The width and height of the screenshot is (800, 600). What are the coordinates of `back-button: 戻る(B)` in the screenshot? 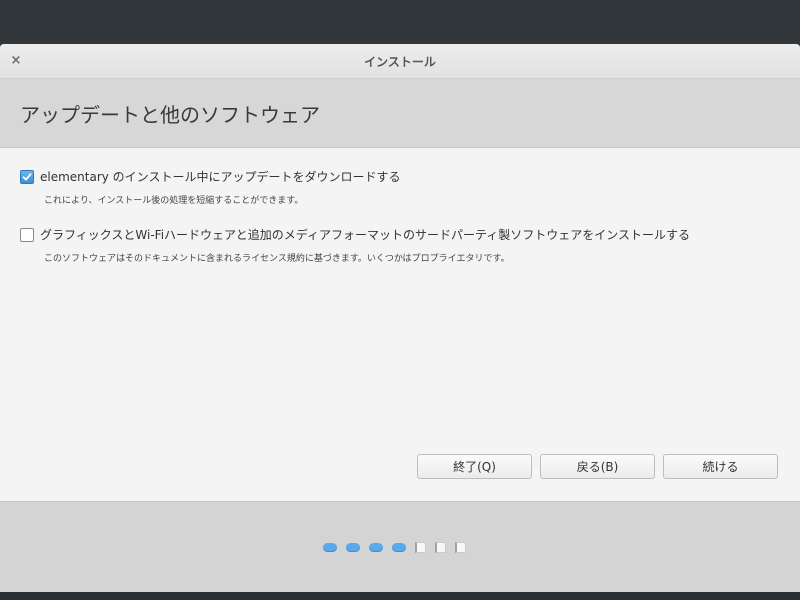 It's located at (597, 466).